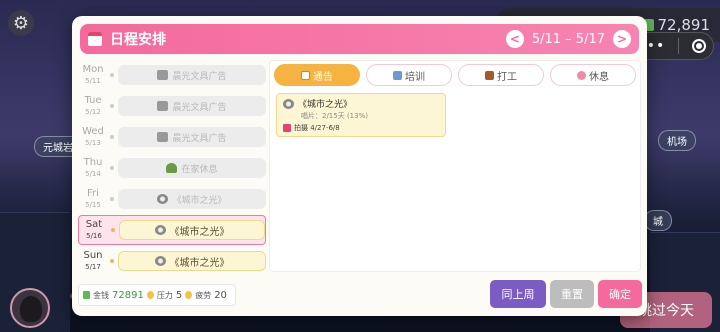 This screenshot has height=332, width=720. Describe the element at coordinates (489, 75) in the screenshot. I see `briefcase-icon` at that location.